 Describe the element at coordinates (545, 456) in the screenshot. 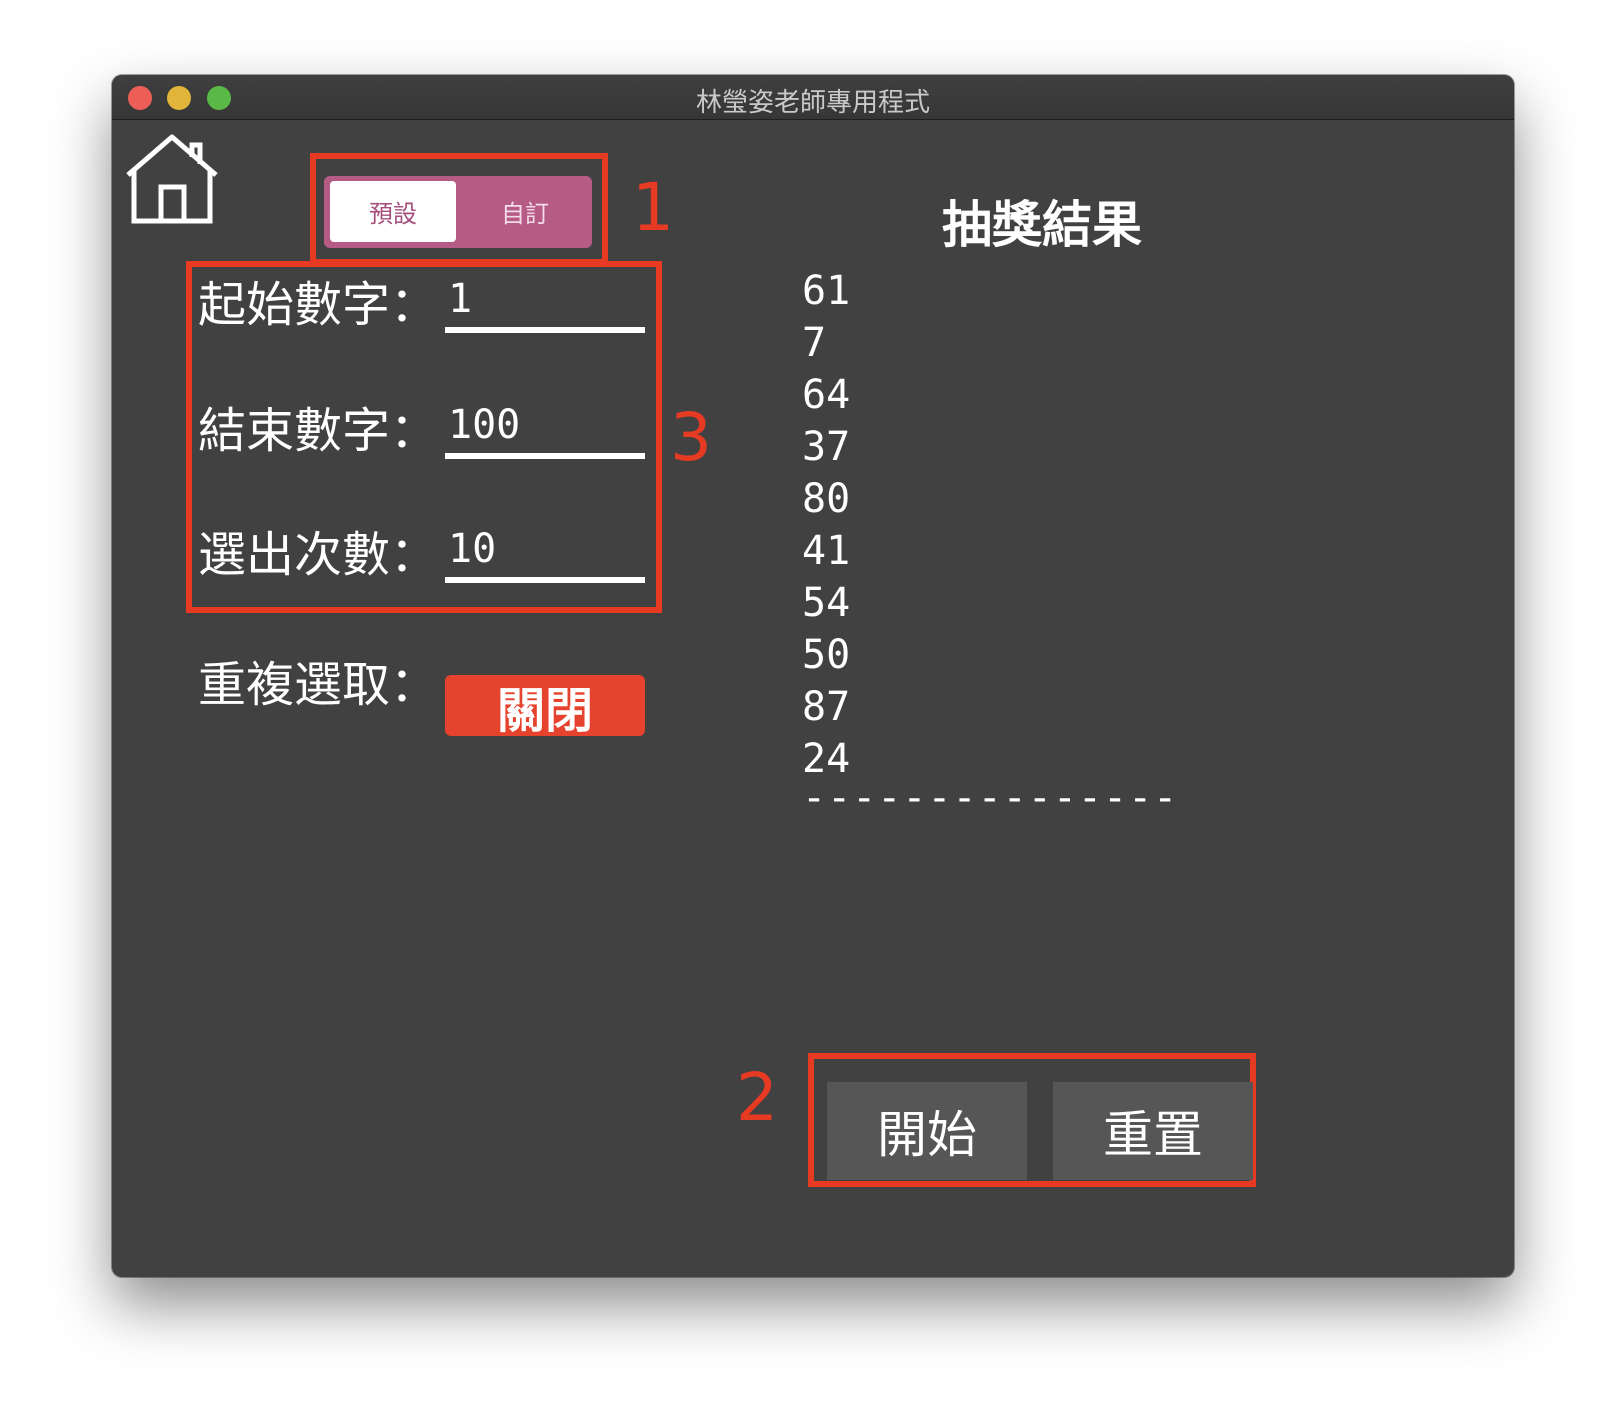

I see `end-number-underline` at that location.